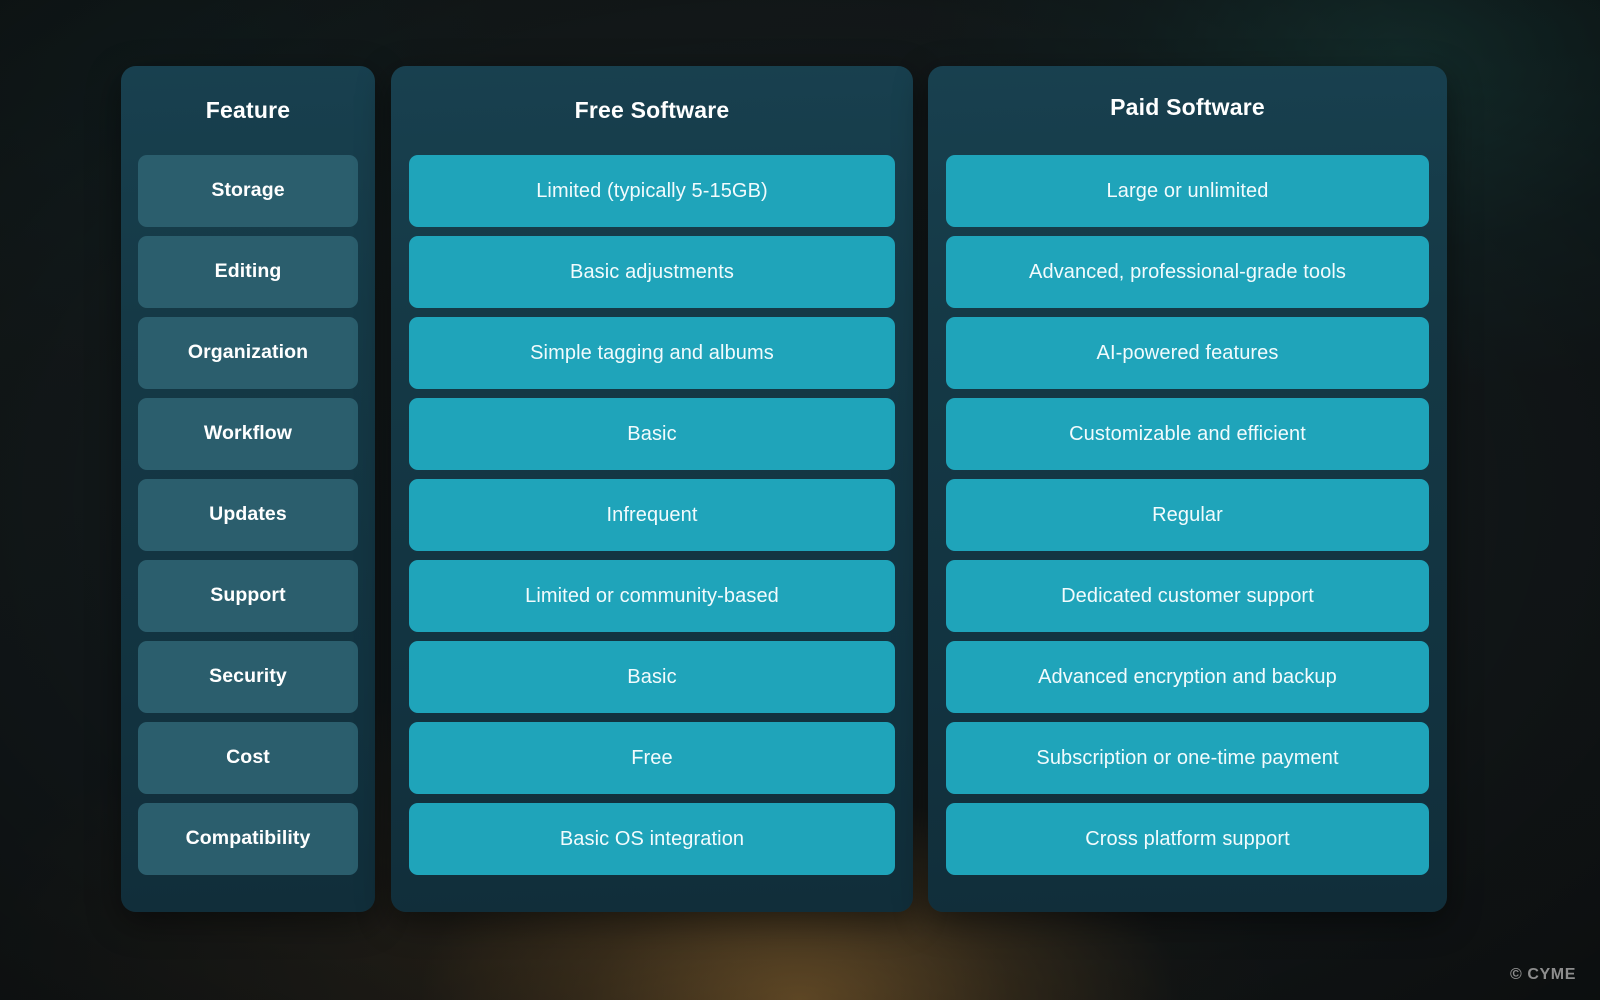 This screenshot has height=1000, width=1600. What do you see at coordinates (1187, 434) in the screenshot?
I see `paid-cell: Customizable and efficient` at bounding box center [1187, 434].